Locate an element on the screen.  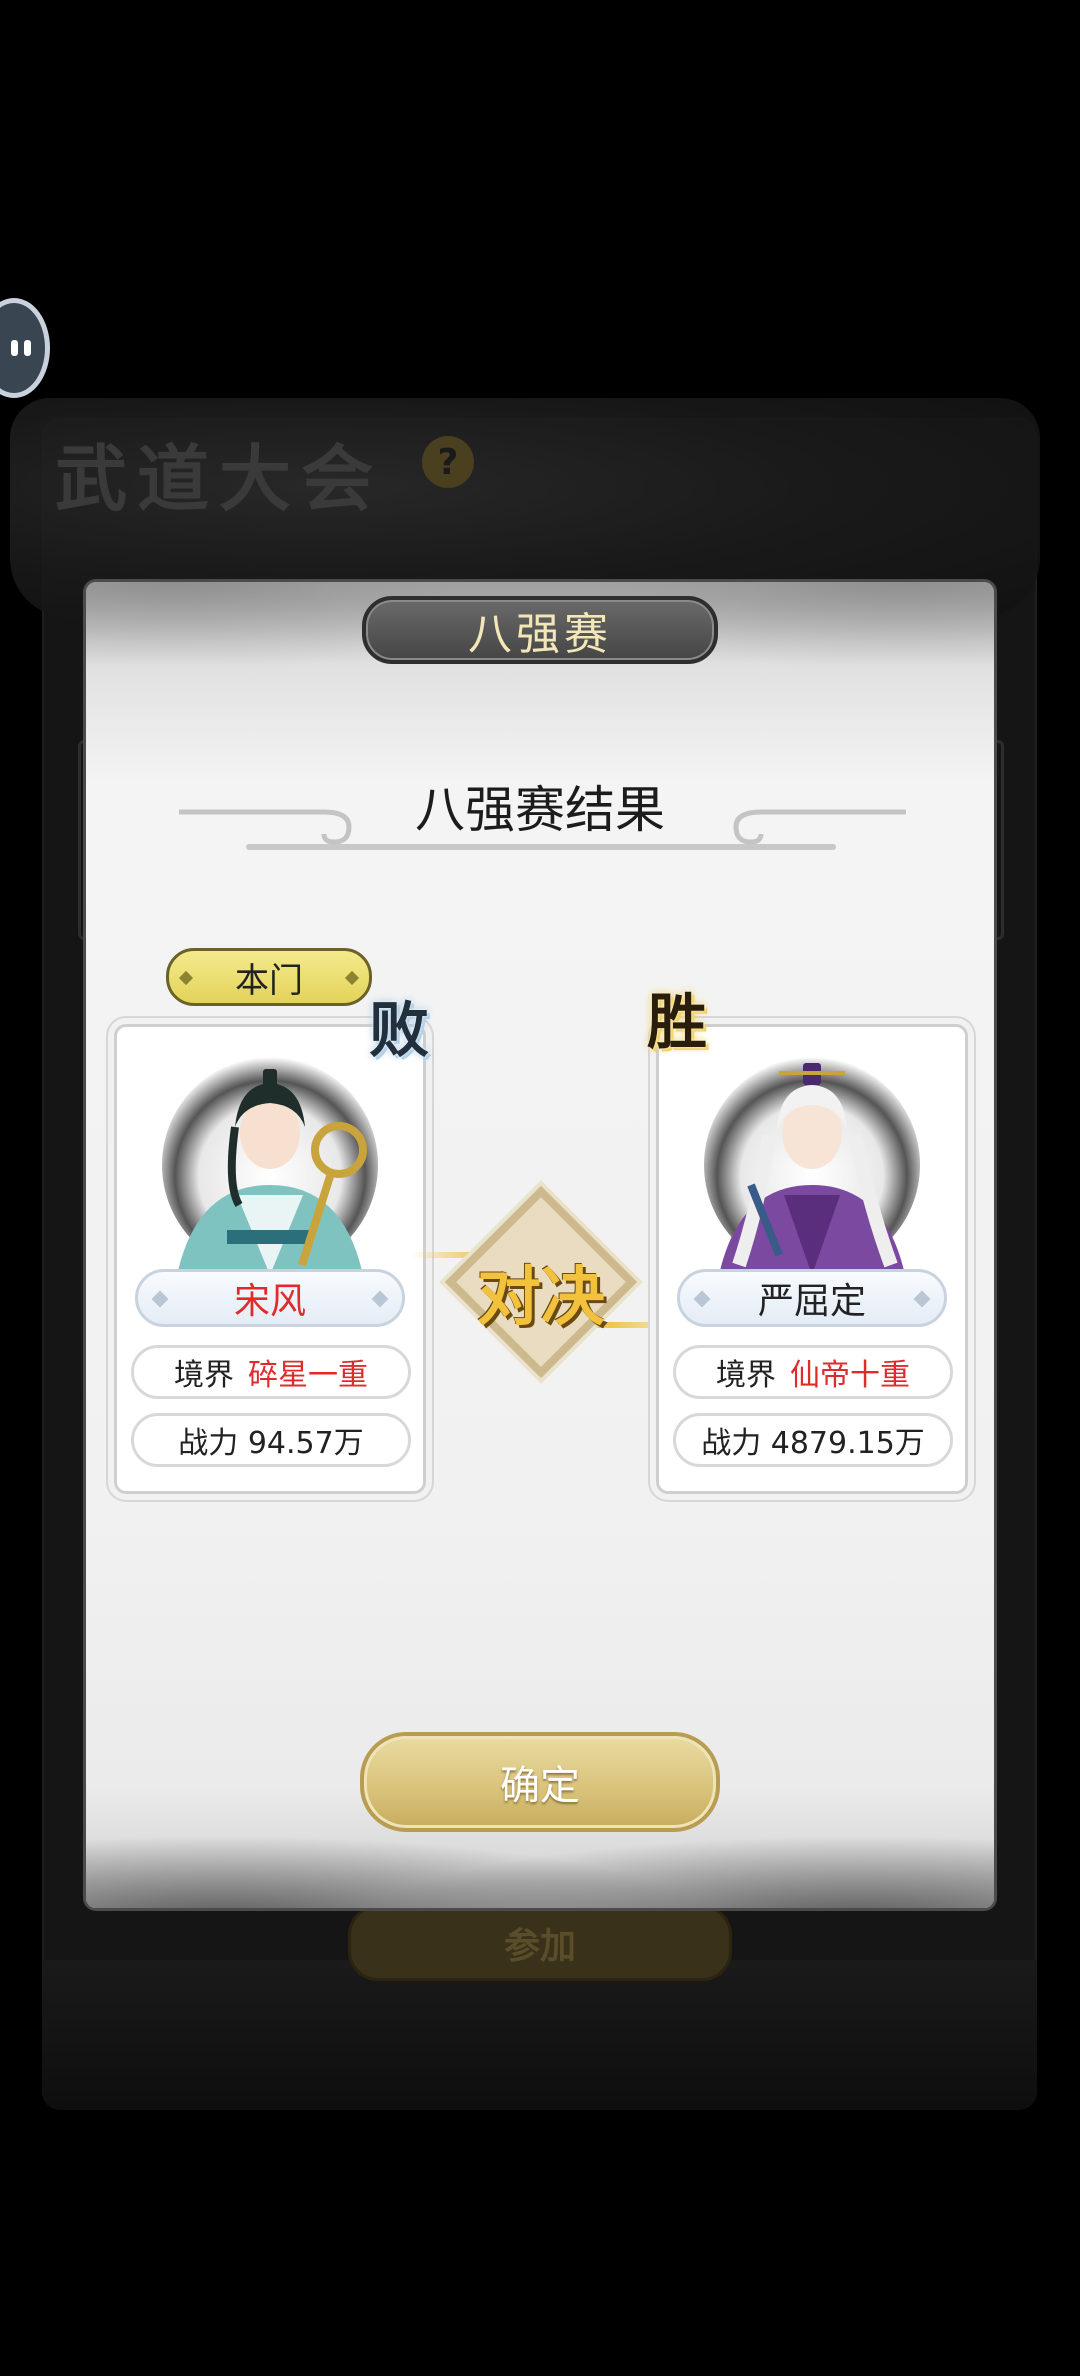
power-field: 战力 94.57万 is located at coordinates (271, 1440).